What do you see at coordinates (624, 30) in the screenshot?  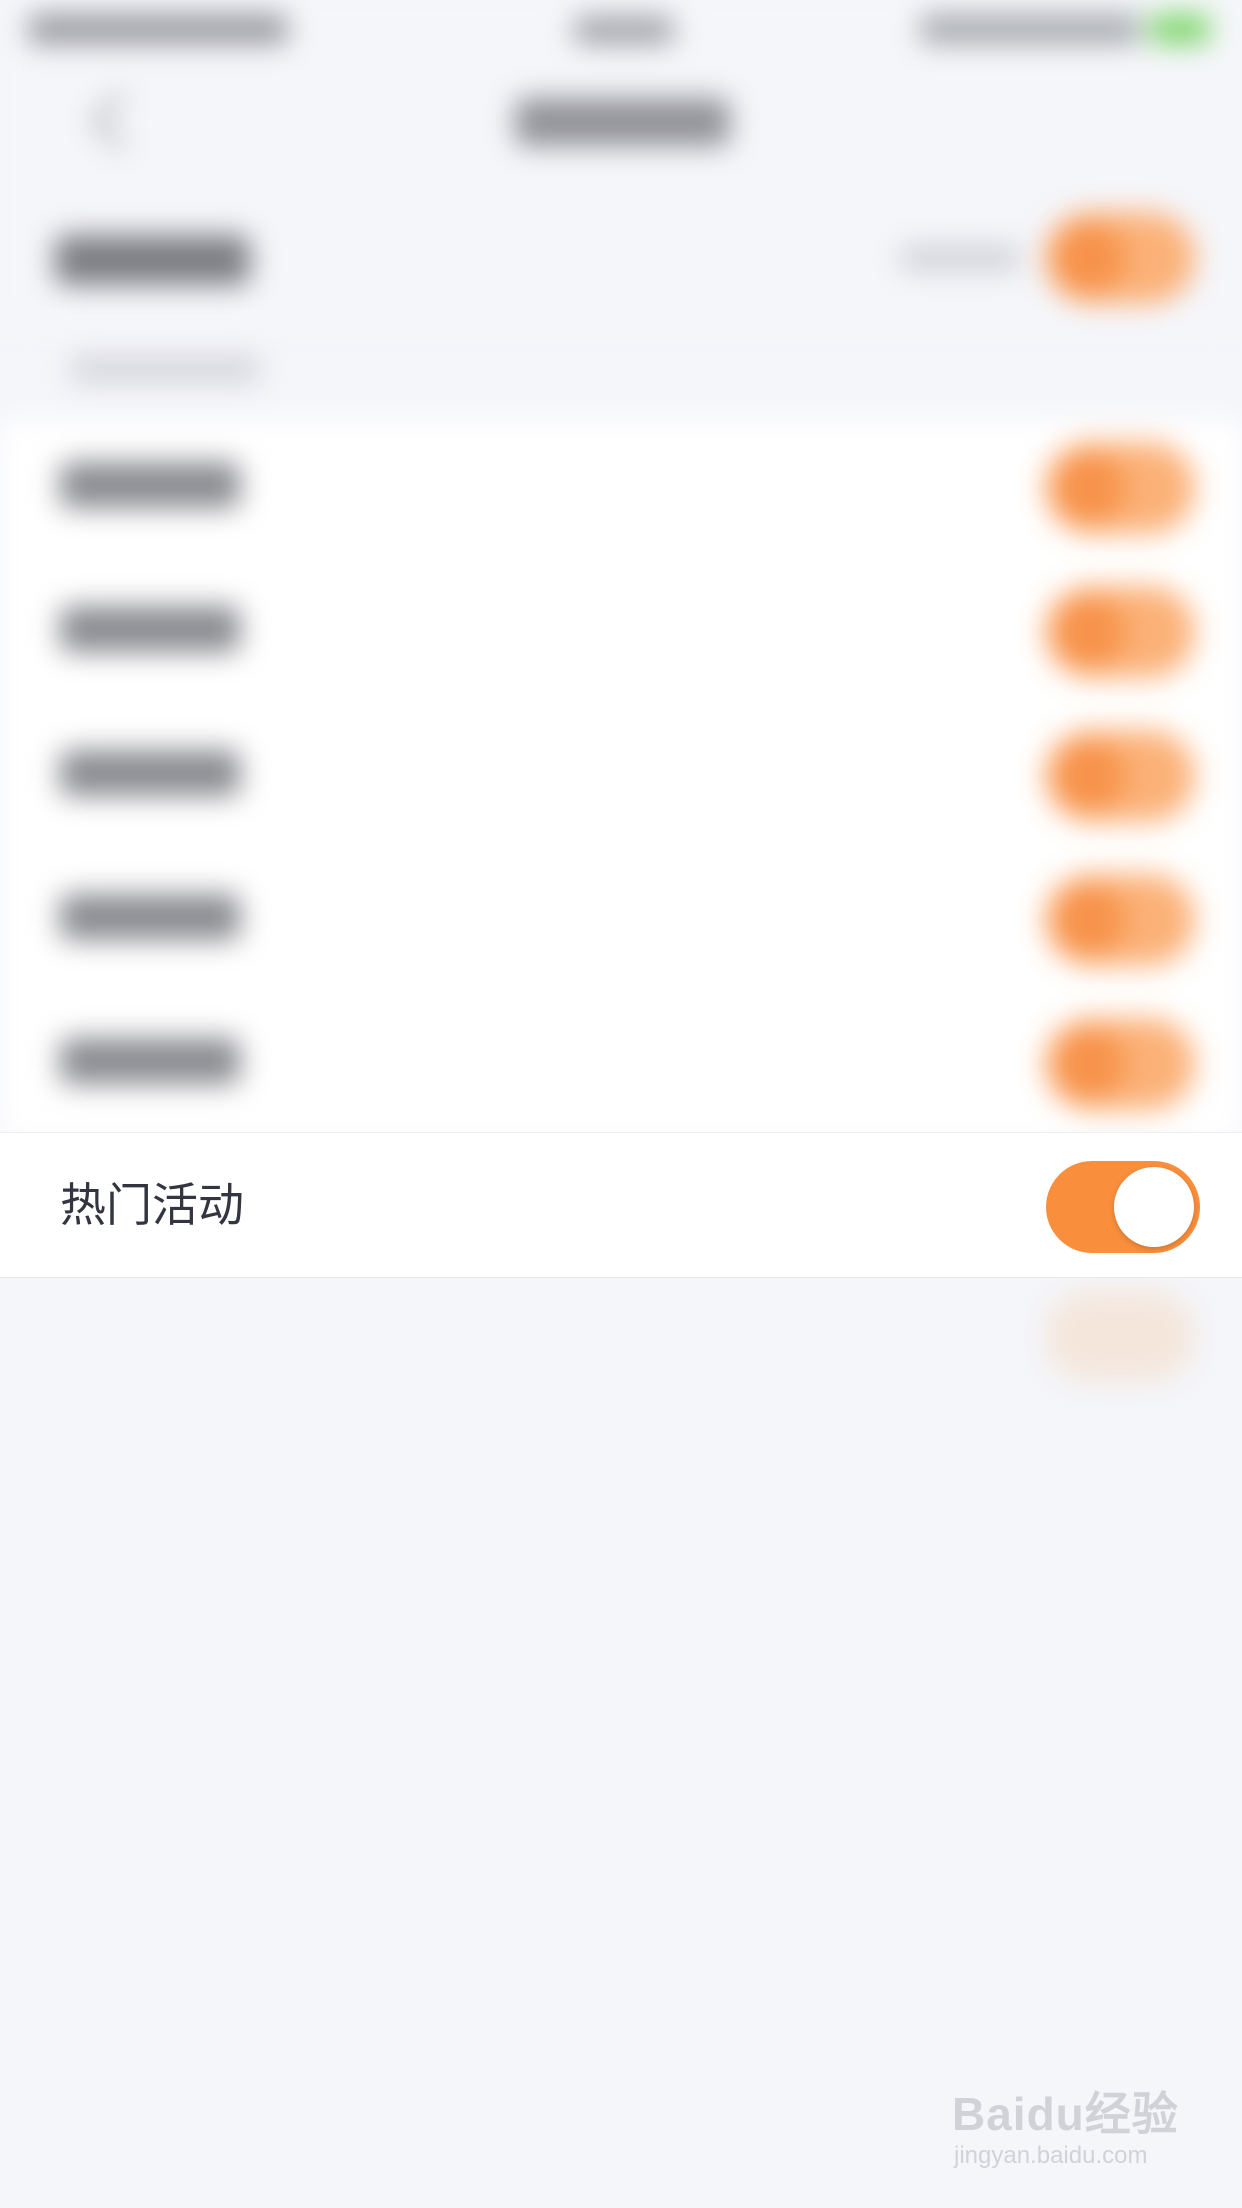 I see `clock` at bounding box center [624, 30].